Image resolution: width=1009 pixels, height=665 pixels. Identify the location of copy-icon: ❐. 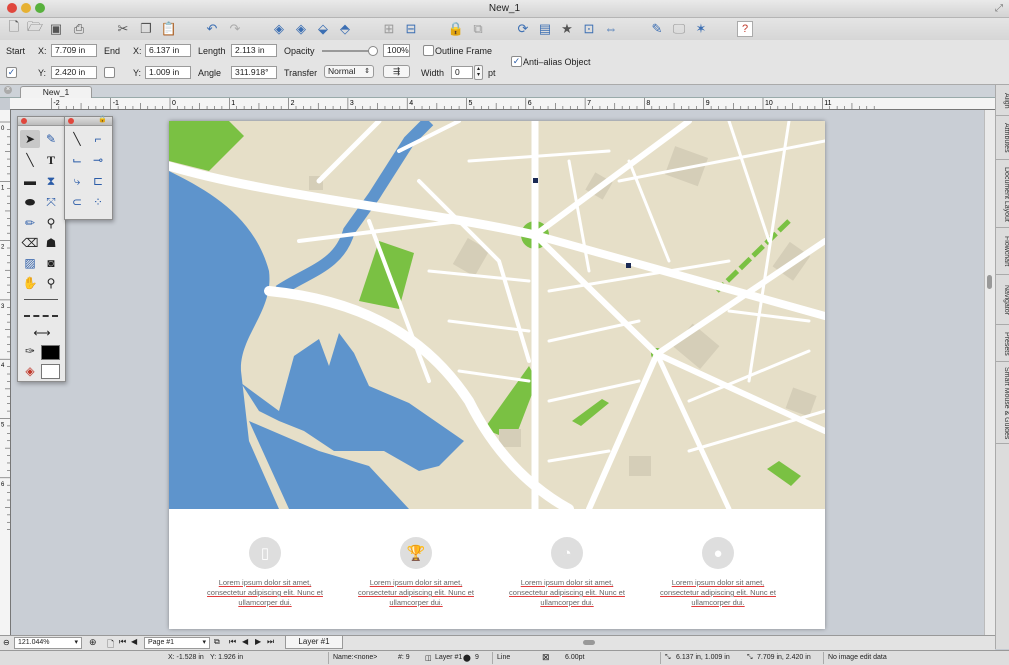
(146, 28).